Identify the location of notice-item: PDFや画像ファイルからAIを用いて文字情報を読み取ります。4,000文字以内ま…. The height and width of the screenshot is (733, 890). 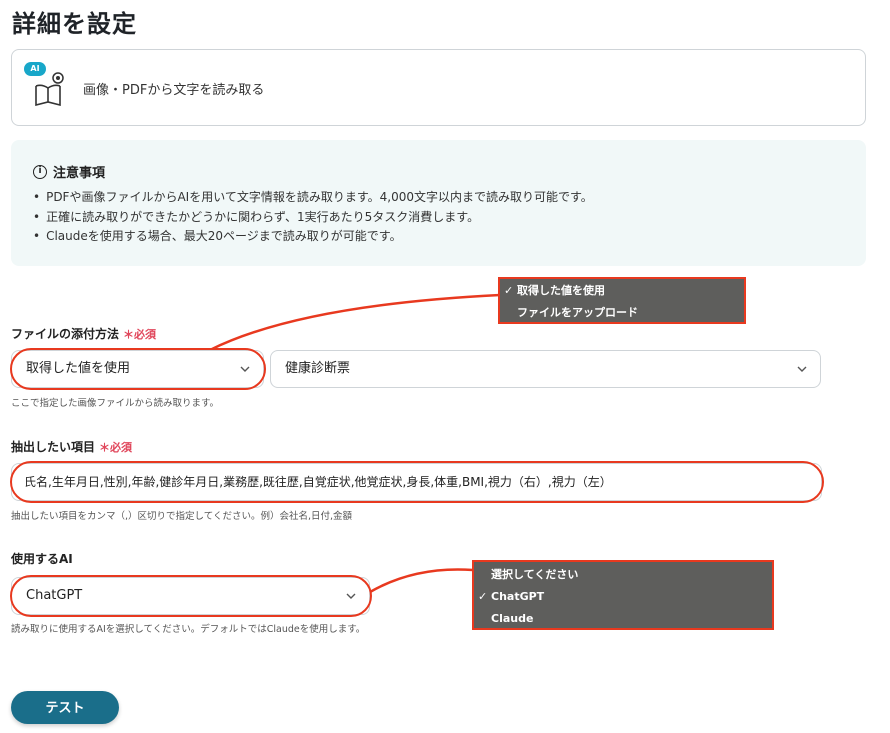
(313, 198).